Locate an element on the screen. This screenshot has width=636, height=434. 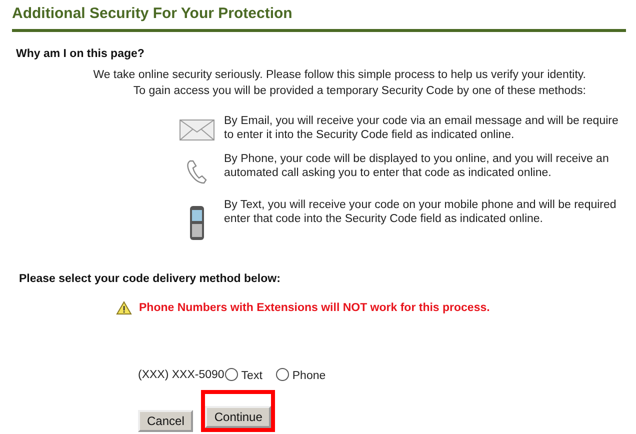
section-heading: Why am I on this page? is located at coordinates (80, 54).